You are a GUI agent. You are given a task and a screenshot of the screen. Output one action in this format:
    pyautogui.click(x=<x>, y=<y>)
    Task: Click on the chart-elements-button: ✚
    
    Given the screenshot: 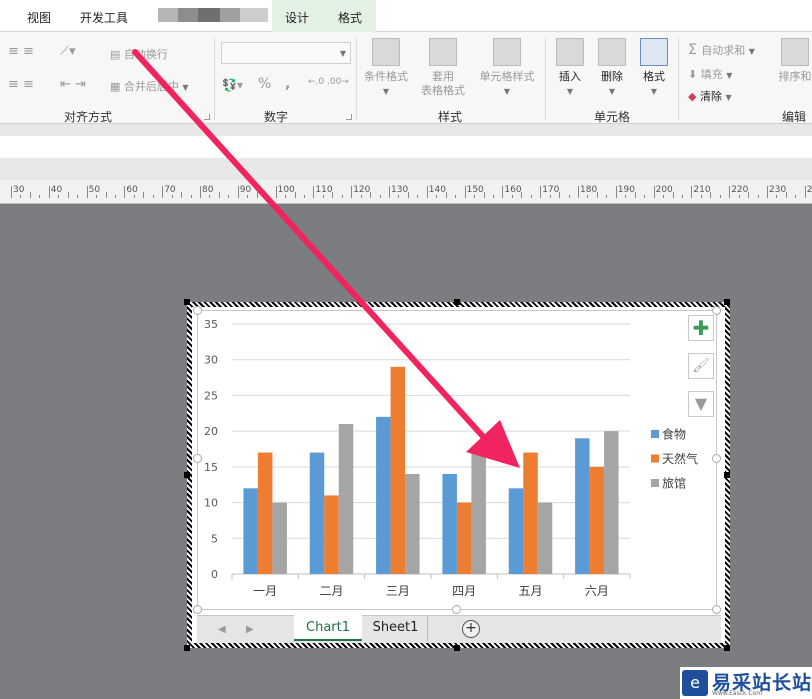 What is the action you would take?
    pyautogui.click(x=701, y=328)
    